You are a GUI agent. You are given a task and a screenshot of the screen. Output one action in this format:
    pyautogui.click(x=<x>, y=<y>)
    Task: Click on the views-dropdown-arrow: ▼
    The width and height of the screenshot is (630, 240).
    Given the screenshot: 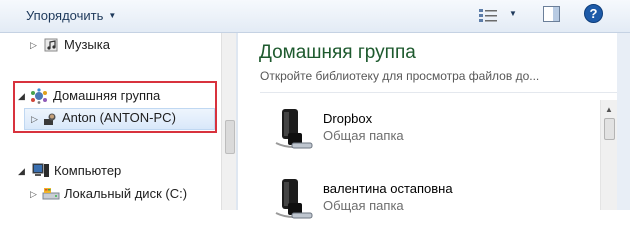 What is the action you would take?
    pyautogui.click(x=513, y=13)
    